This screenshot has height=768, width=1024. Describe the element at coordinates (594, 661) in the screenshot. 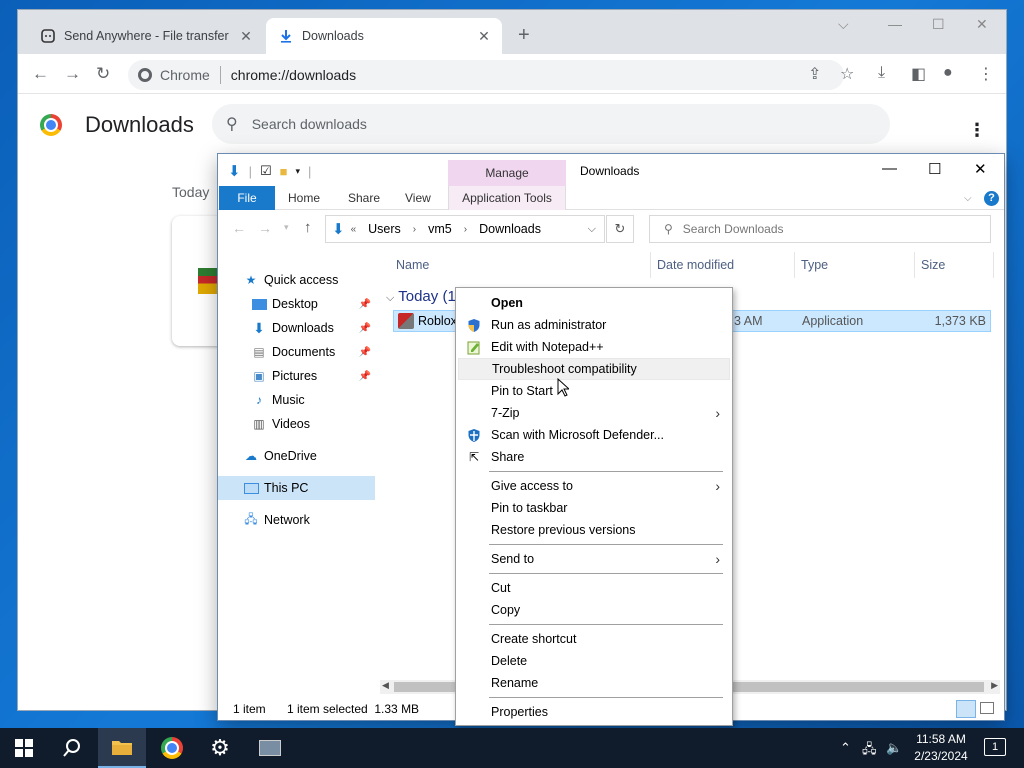

I see `menu-item-delete: Delete` at that location.